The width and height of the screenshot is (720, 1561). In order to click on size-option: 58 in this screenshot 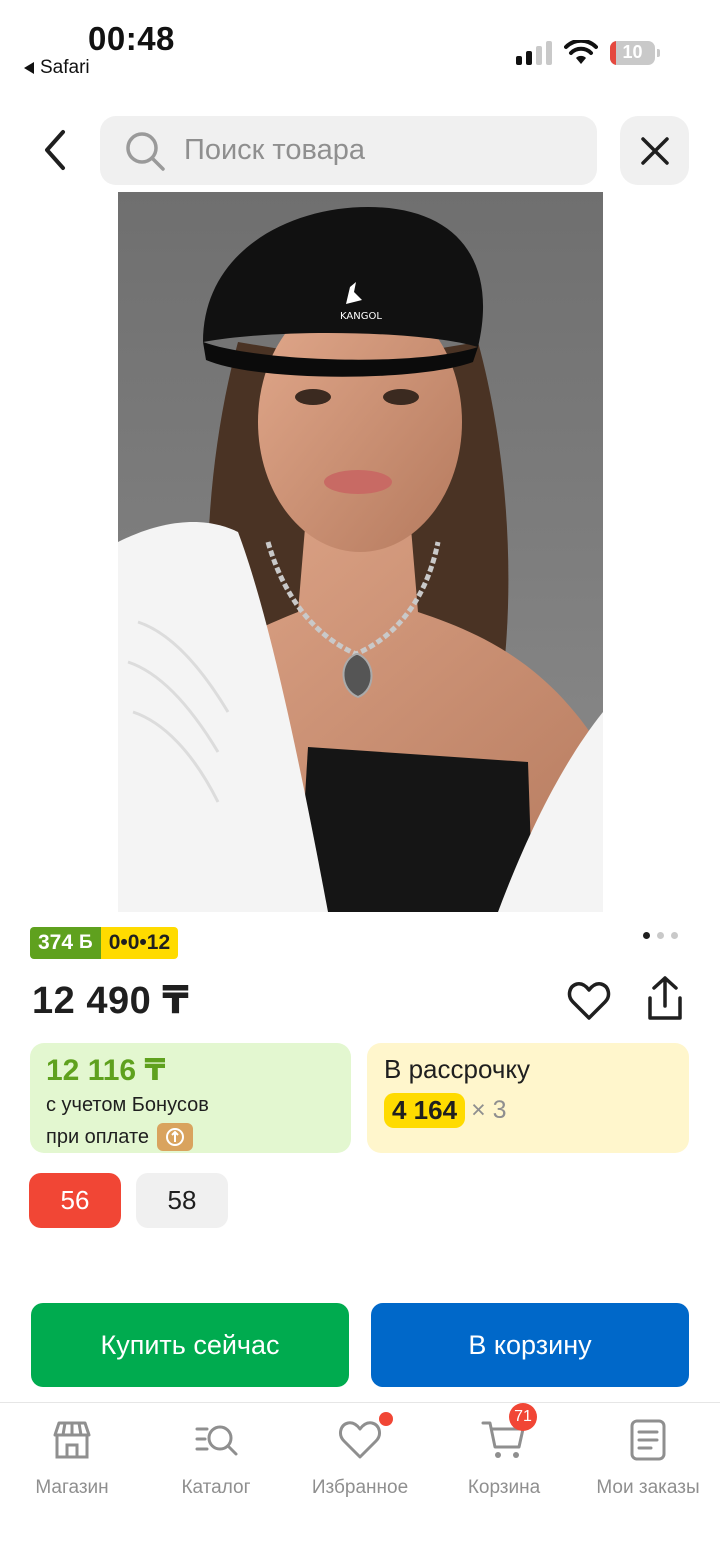, I will do `click(182, 1200)`.